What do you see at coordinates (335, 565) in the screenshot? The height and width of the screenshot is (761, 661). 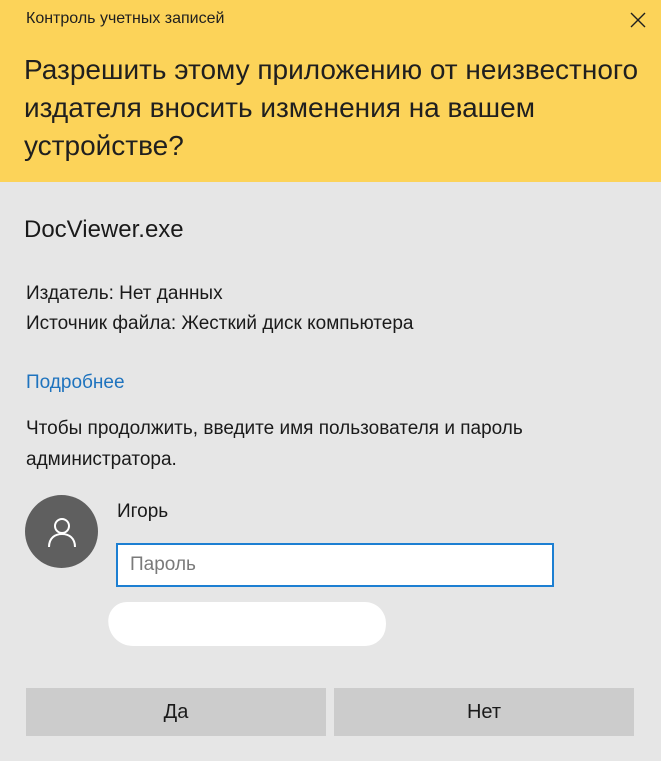 I see `password-input` at bounding box center [335, 565].